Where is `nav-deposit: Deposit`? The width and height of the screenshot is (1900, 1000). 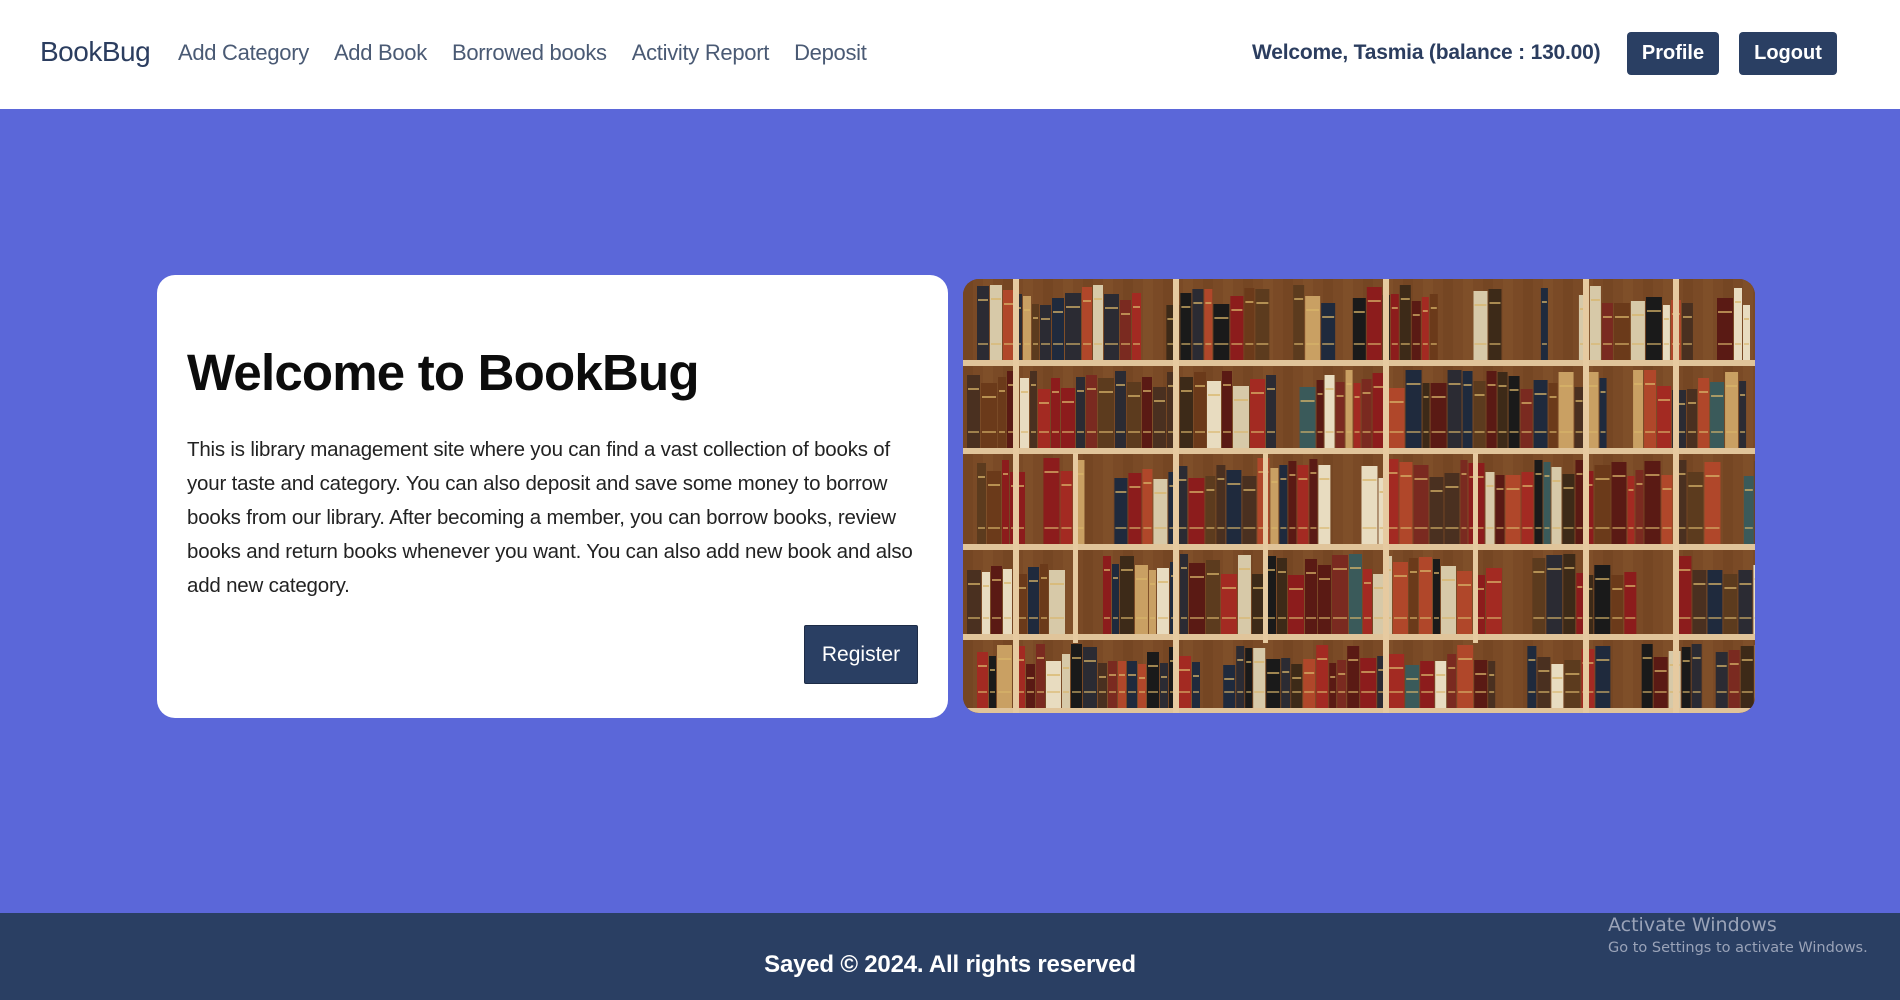 nav-deposit: Deposit is located at coordinates (830, 53).